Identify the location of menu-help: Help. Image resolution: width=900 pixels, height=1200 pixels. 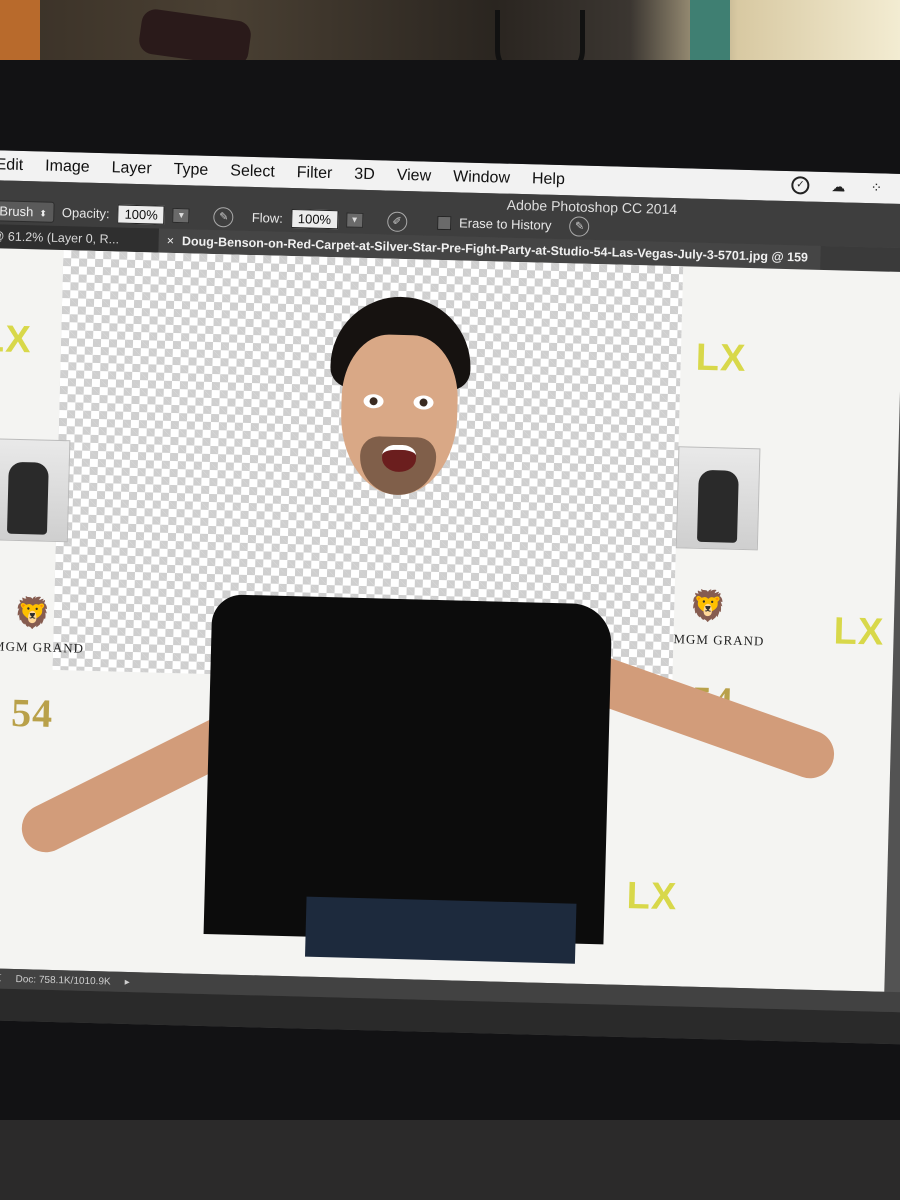
(548, 179).